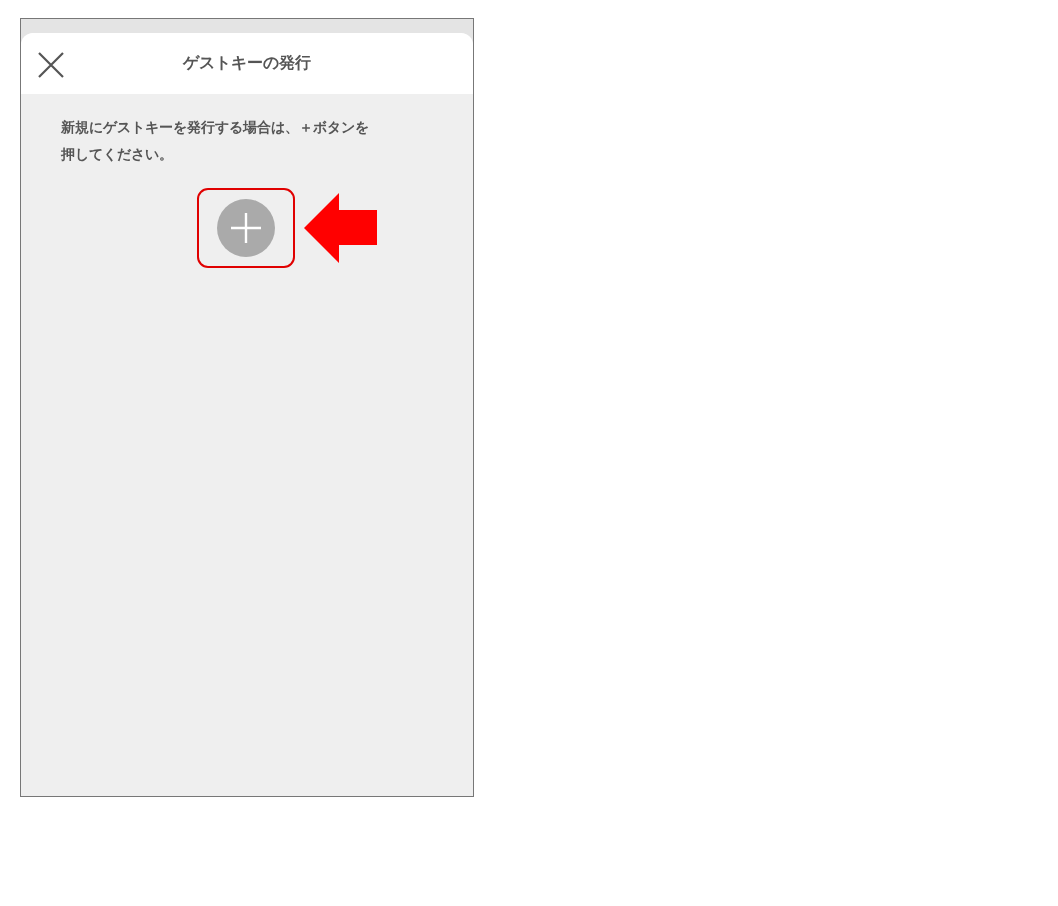 This screenshot has width=1058, height=906. I want to click on screen-title: ゲストキーの発行, so click(247, 63).